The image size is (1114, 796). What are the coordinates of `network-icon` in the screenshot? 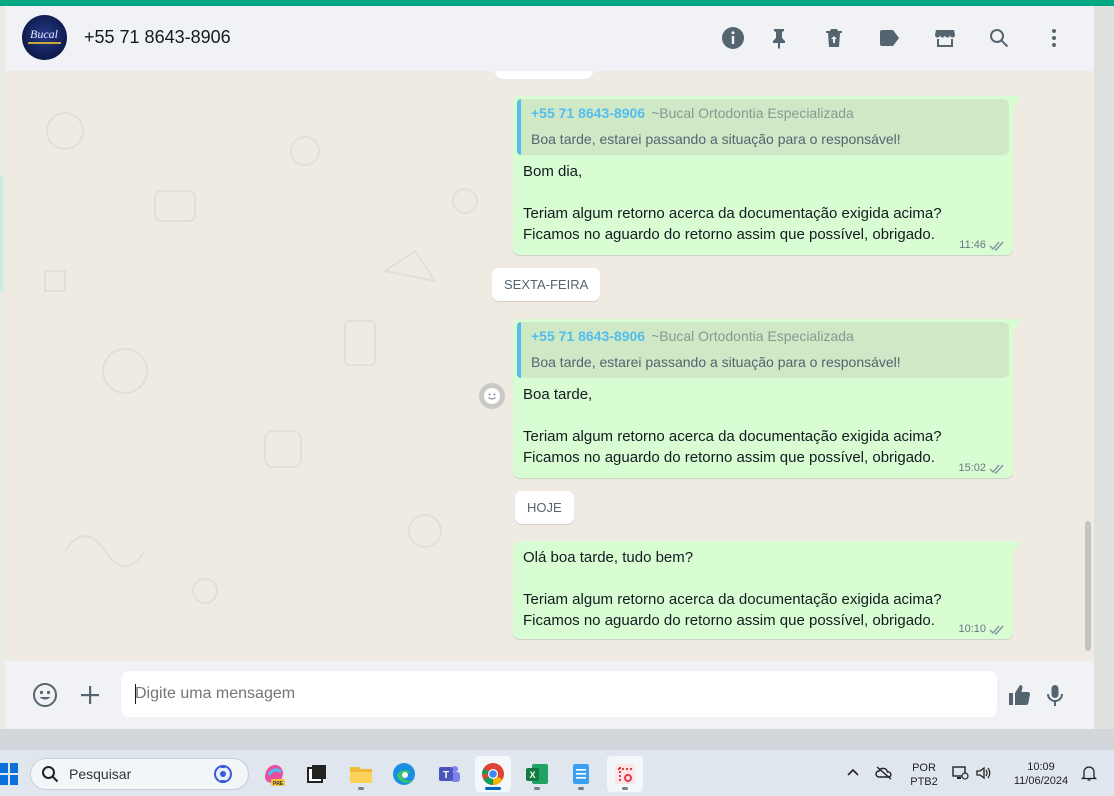 It's located at (960, 773).